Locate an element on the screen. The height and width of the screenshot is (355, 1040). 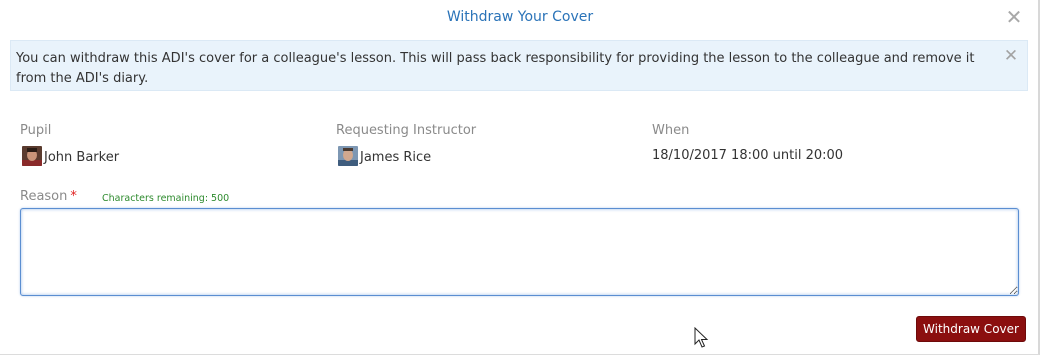
instructor-label: Requesting Instructor is located at coordinates (406, 130).